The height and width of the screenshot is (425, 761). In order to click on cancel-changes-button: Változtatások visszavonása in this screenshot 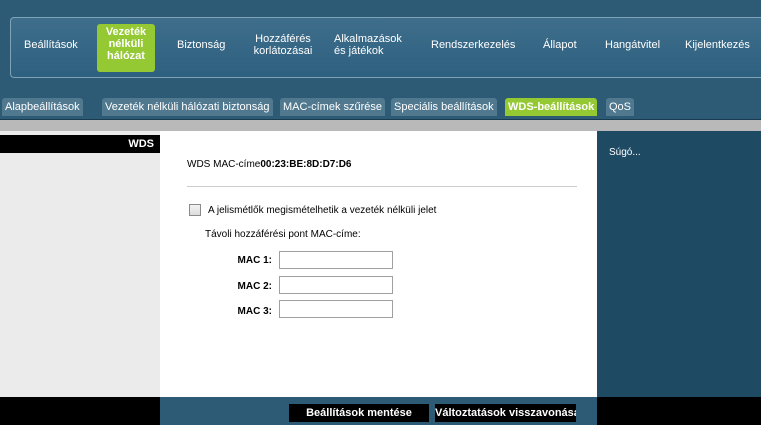, I will do `click(505, 413)`.